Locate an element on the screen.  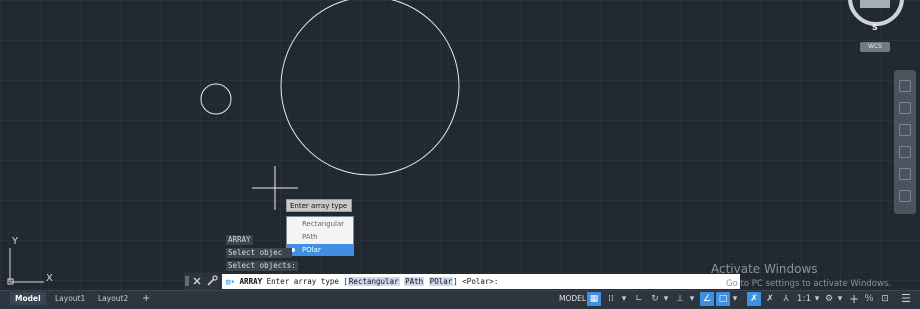
command-prompt-suffix: ] <Polar>: is located at coordinates (476, 281).